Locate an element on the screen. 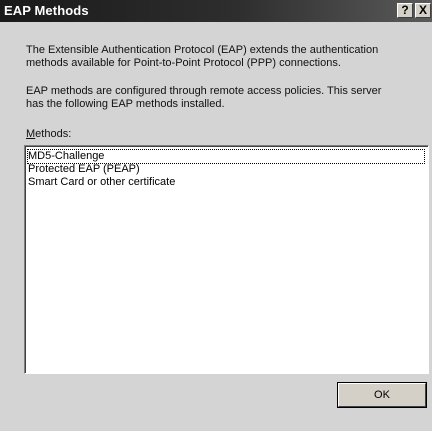 This screenshot has width=432, height=431. methods-label-mnemonic: M is located at coordinates (31, 134).